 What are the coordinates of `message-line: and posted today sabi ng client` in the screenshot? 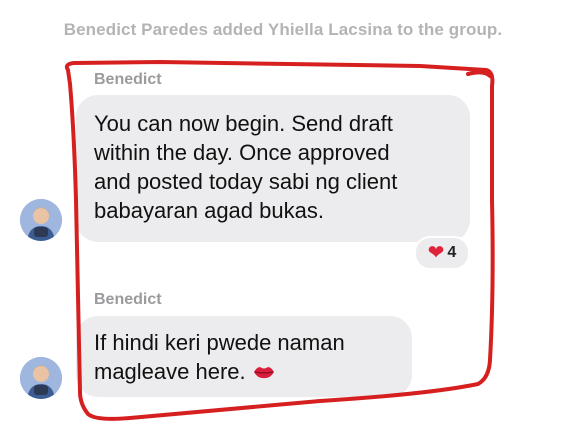 It's located at (246, 181).